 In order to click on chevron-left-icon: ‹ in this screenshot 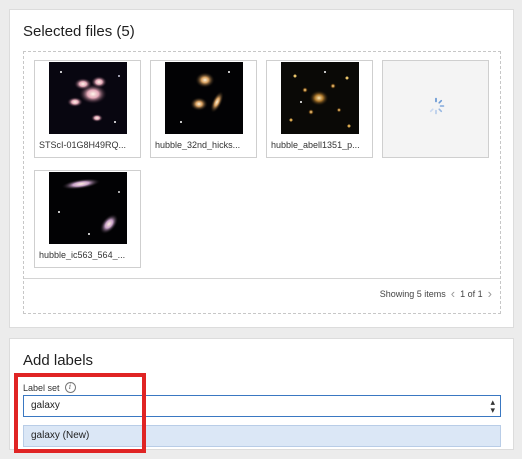, I will do `click(453, 293)`.